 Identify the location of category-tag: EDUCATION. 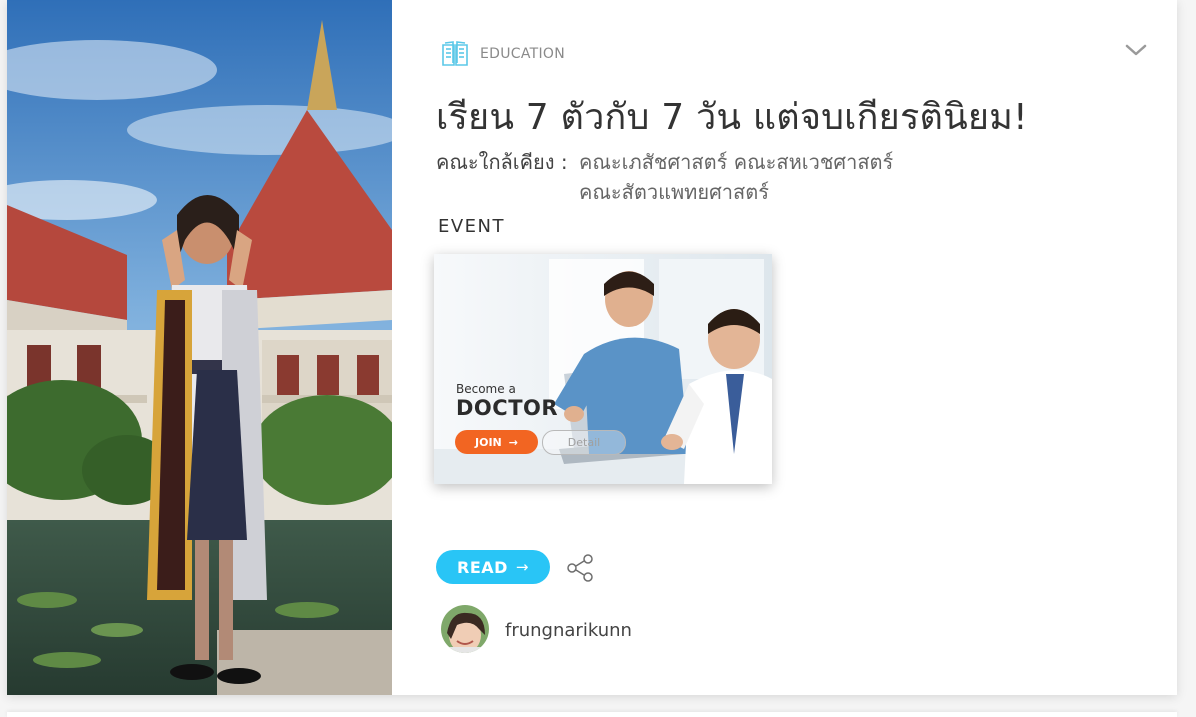
(502, 54).